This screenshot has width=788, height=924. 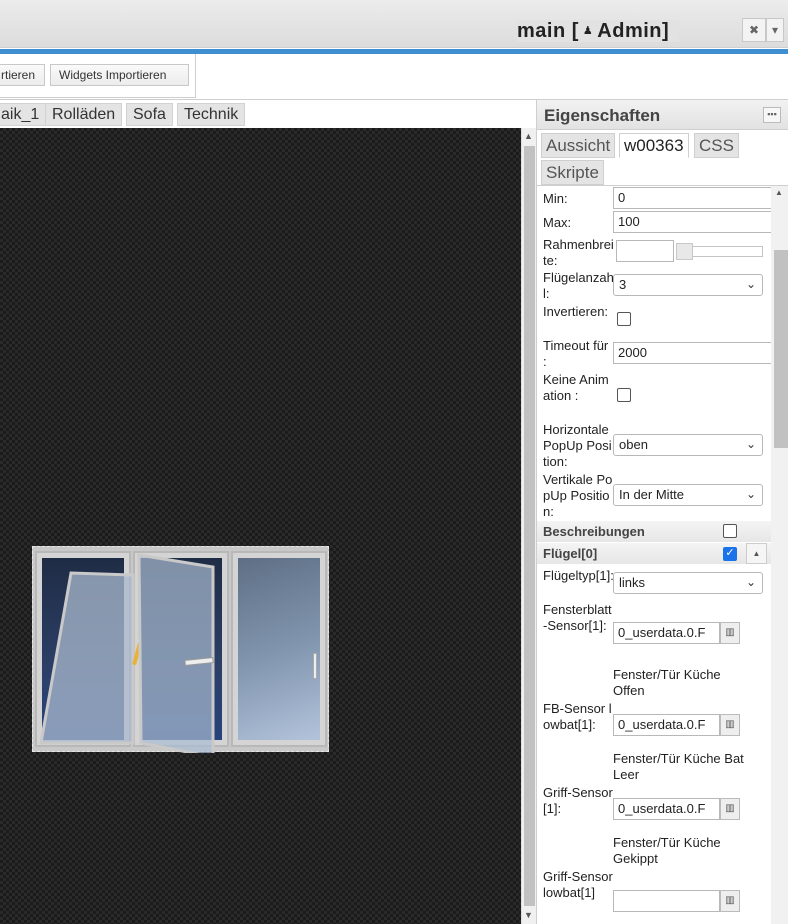 What do you see at coordinates (756, 553) in the screenshot?
I see `collapse-section-icon: ▲` at bounding box center [756, 553].